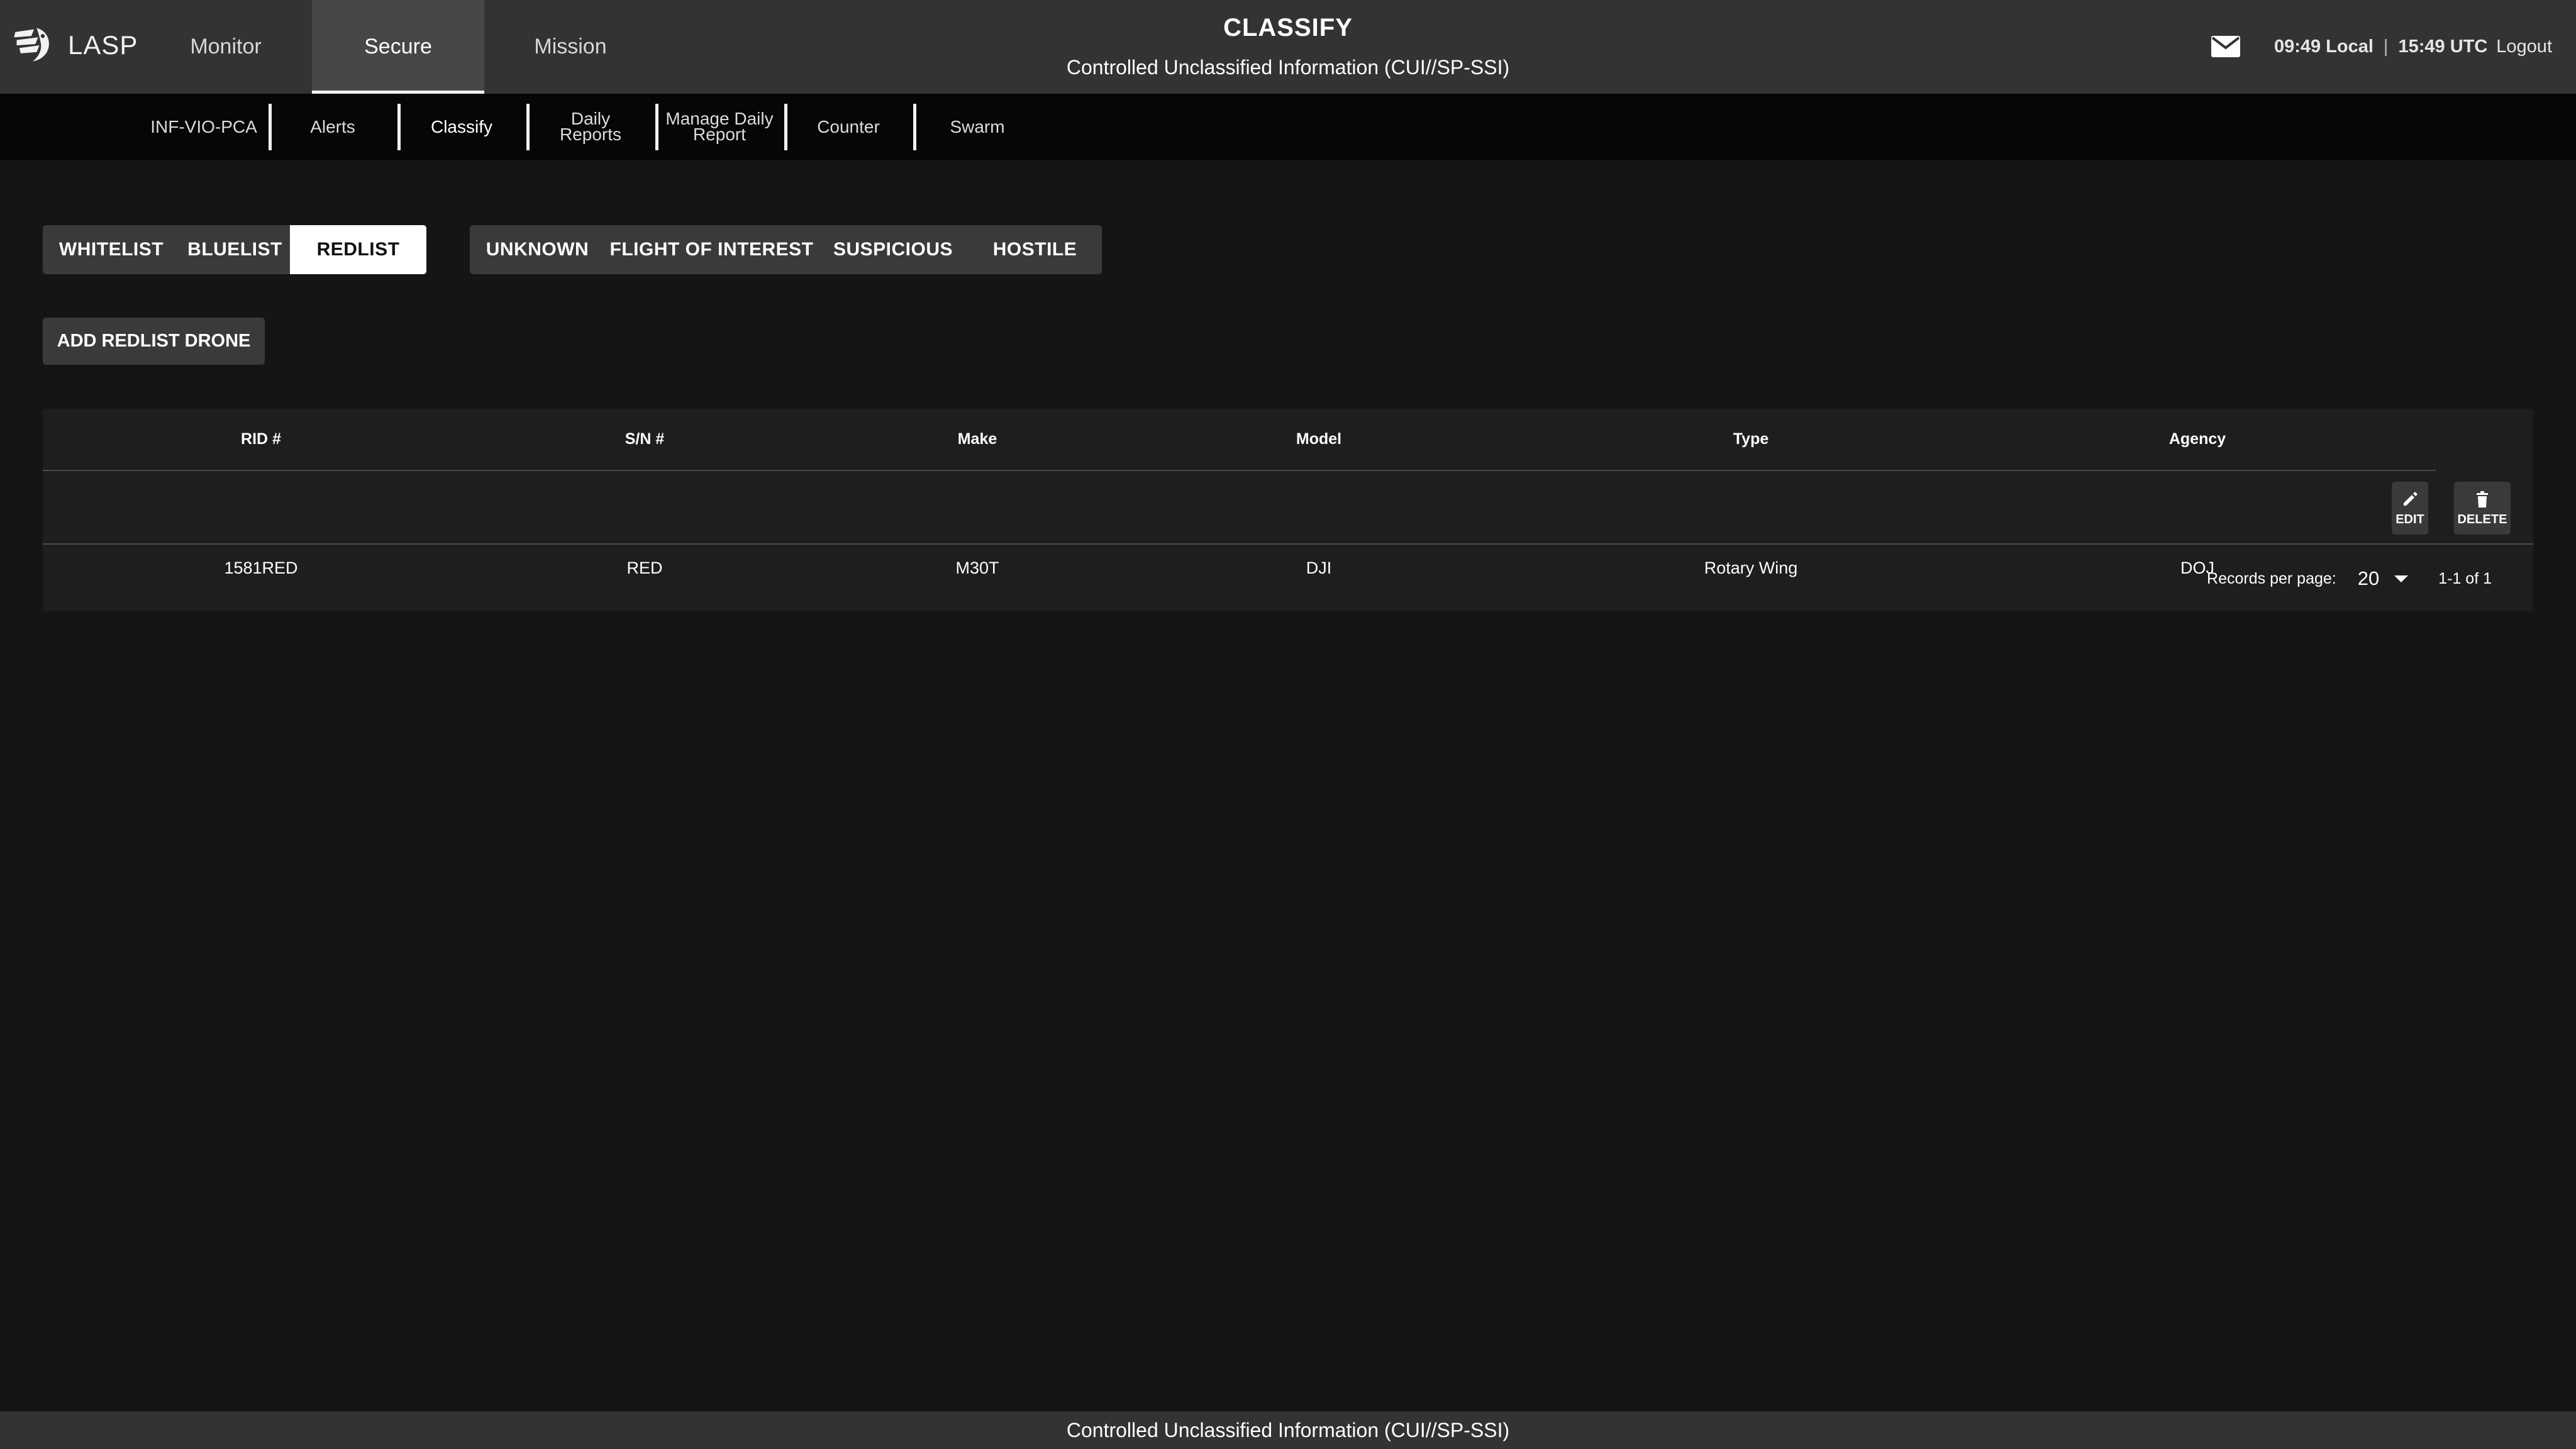 This screenshot has width=2576, height=1449. I want to click on cell-rid: 1581RED, so click(261, 567).